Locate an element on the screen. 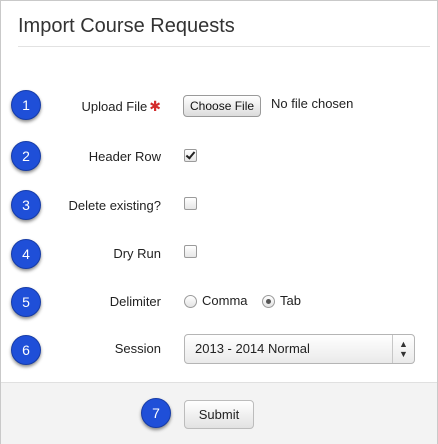 The width and height of the screenshot is (438, 444). header-row-label: Header Row is located at coordinates (124, 156).